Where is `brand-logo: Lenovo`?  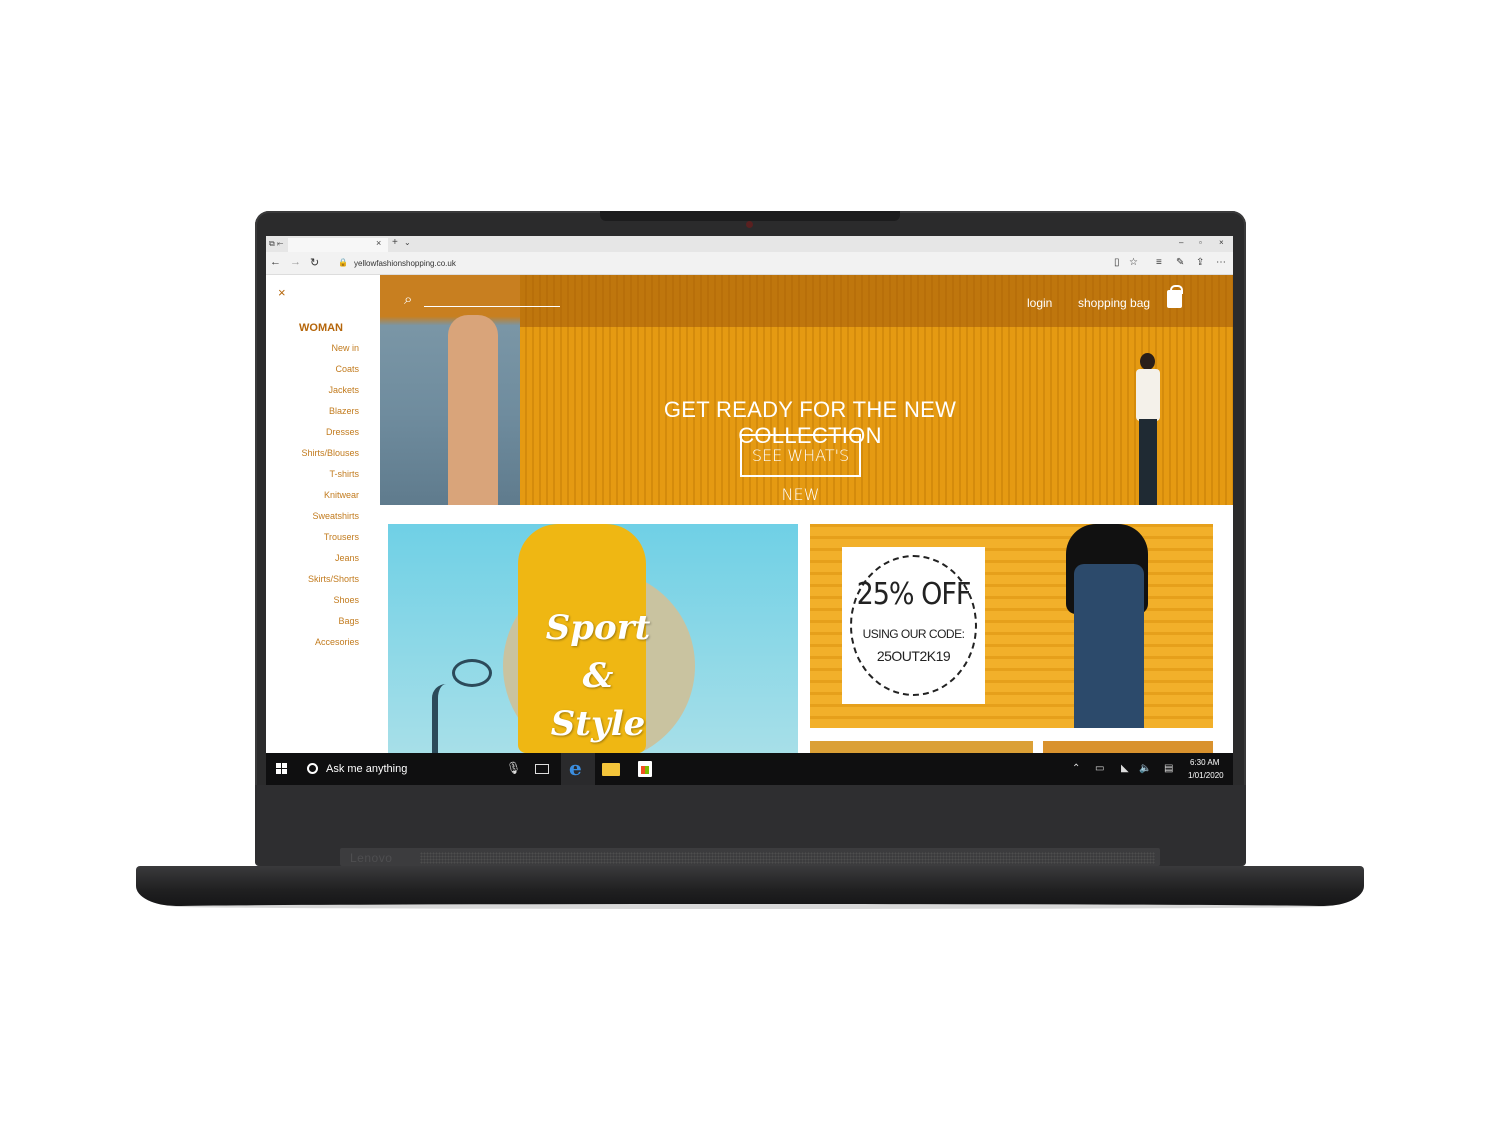
brand-logo: Lenovo is located at coordinates (371, 858).